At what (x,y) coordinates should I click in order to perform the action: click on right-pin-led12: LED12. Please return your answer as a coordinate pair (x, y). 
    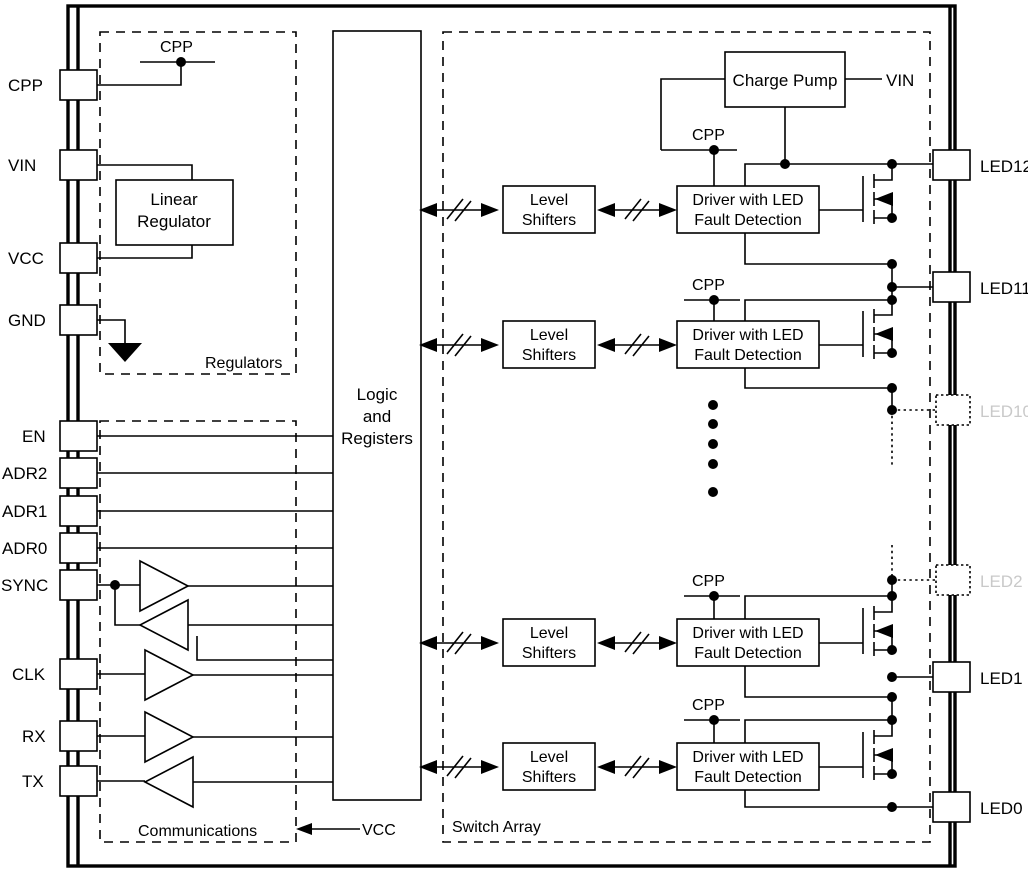
    Looking at the image, I should click on (980, 165).